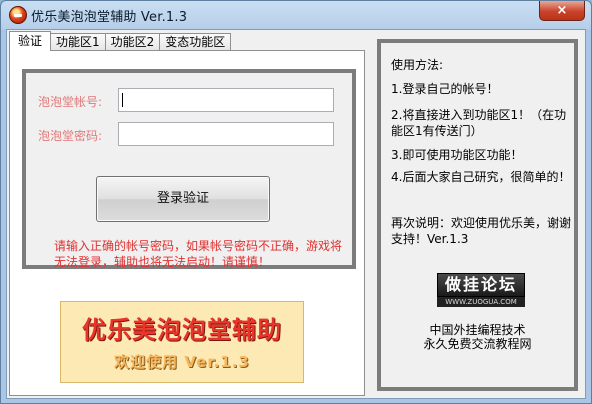 This screenshot has height=404, width=592. I want to click on help-step-3: 3.即可使用功能区功能！, so click(457, 155).